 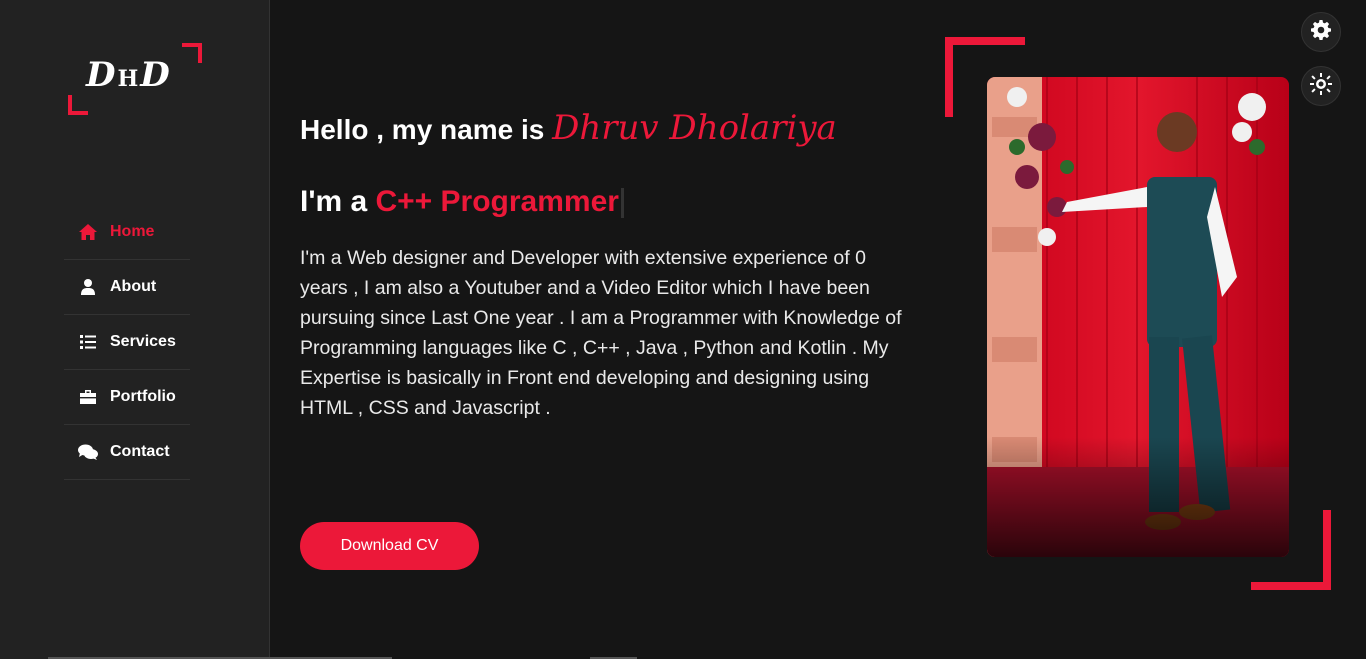 What do you see at coordinates (143, 396) in the screenshot?
I see `nav-item-label: Portfolio` at bounding box center [143, 396].